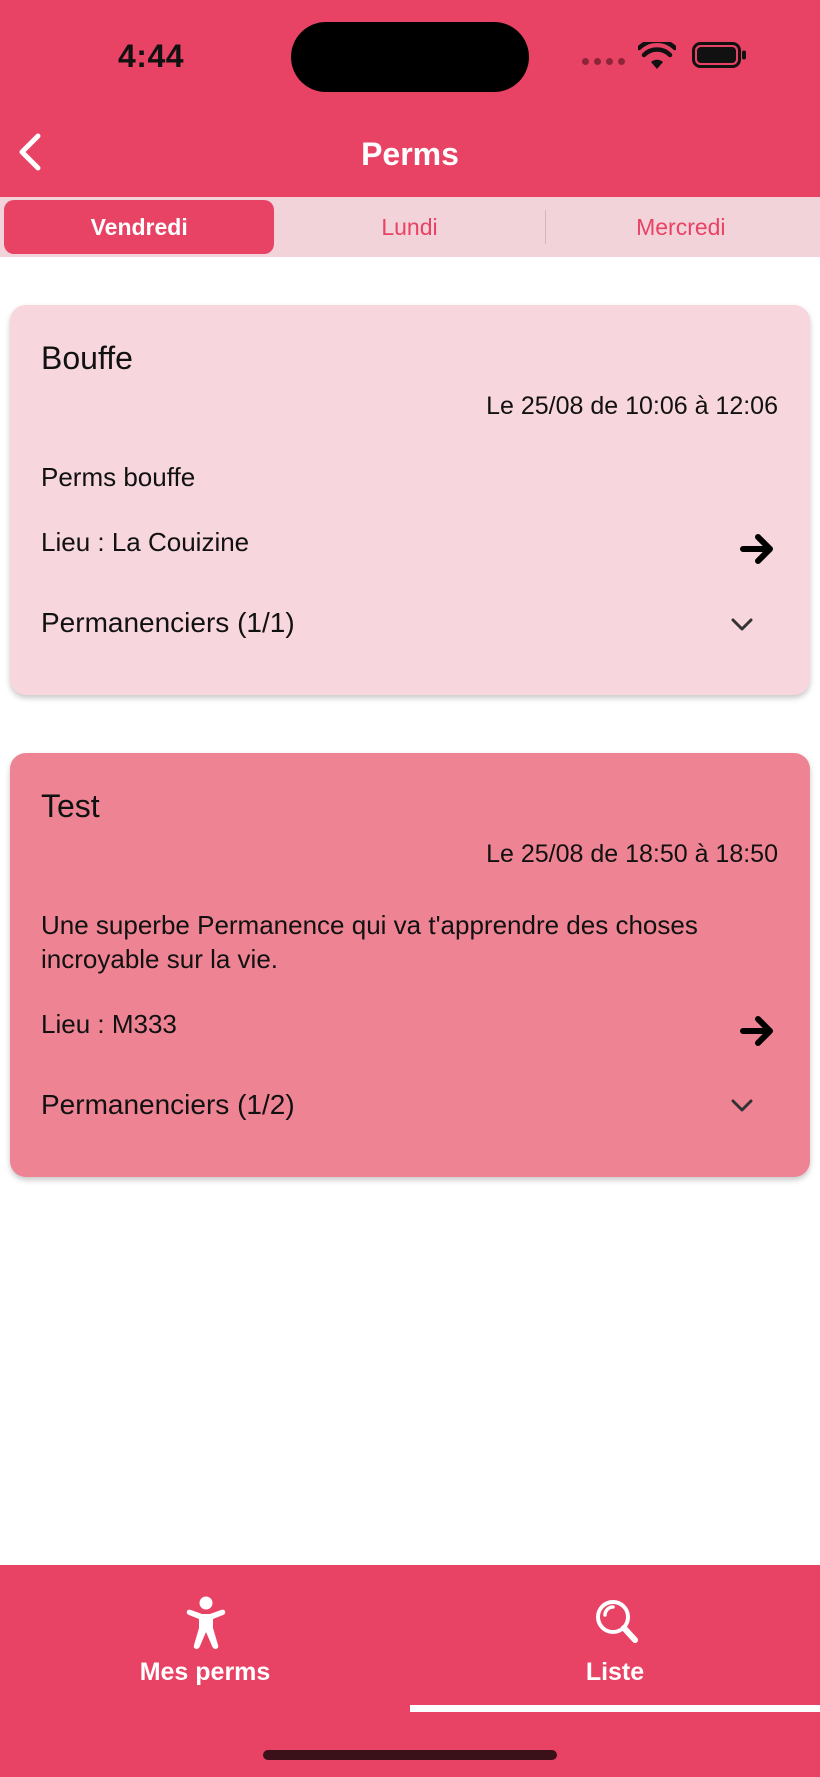 This screenshot has width=820, height=1777. I want to click on accessibility-person-icon, so click(206, 1622).